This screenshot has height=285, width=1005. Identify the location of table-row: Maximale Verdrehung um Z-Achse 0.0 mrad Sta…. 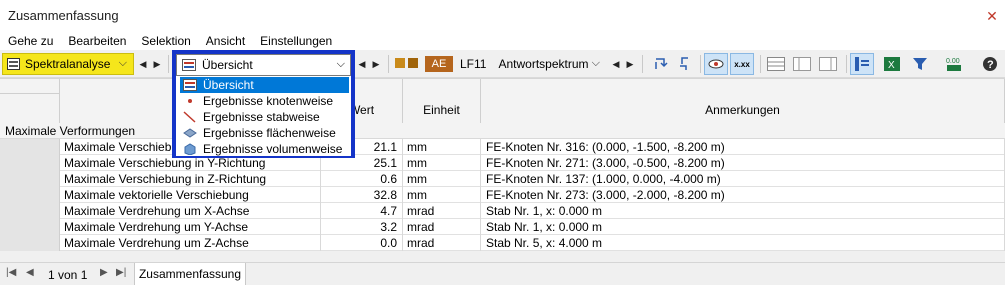
(532, 243).